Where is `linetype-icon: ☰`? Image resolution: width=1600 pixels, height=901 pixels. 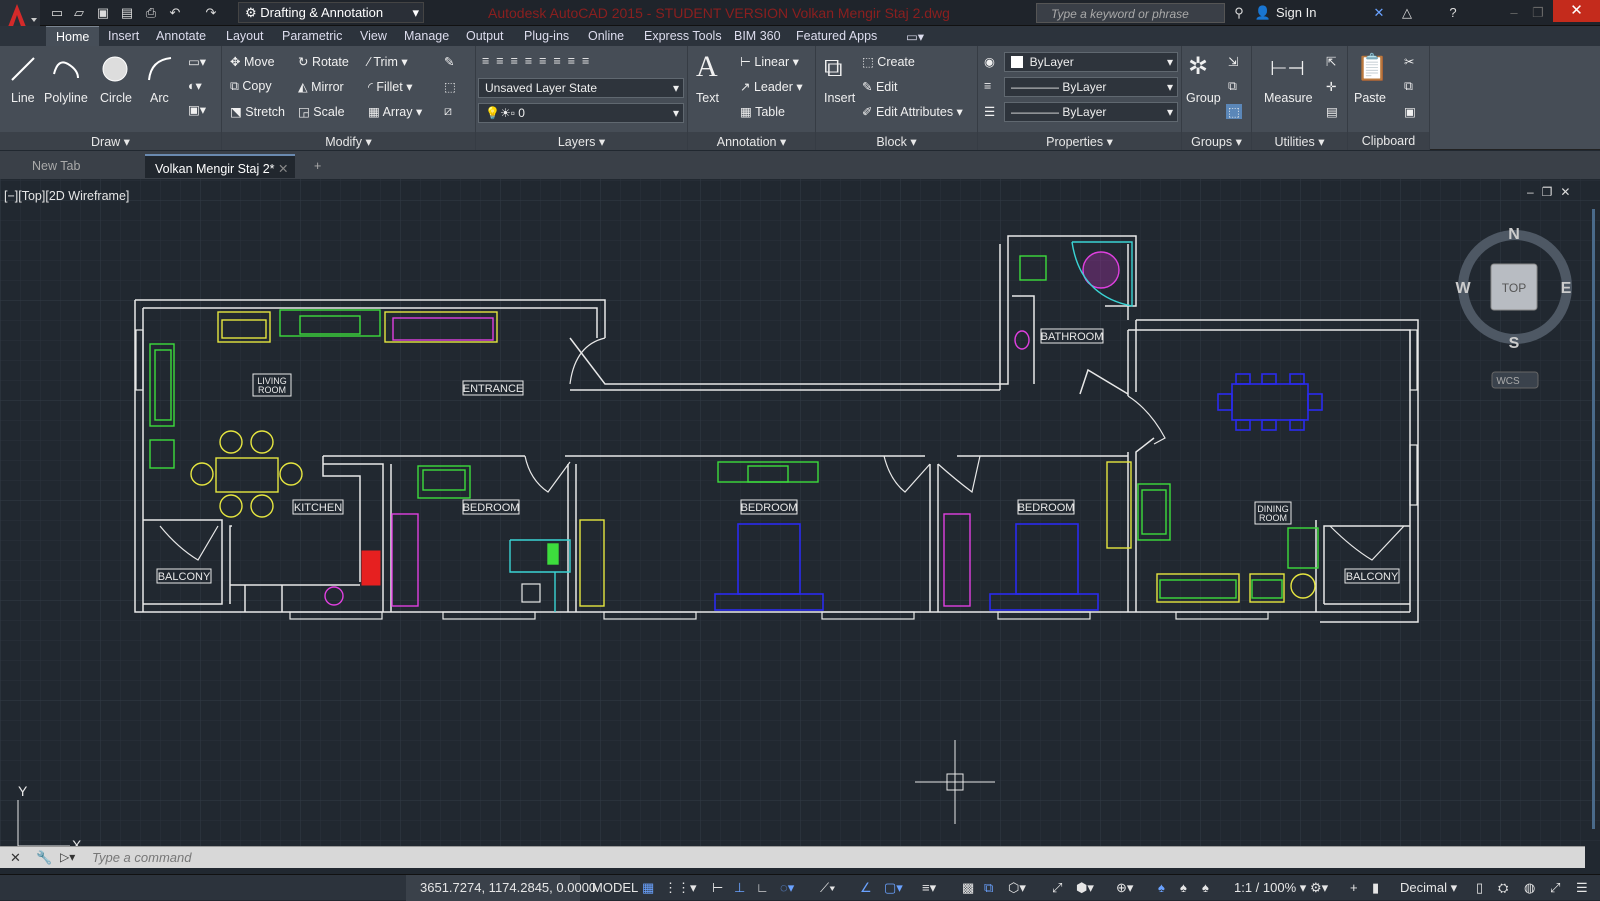
linetype-icon: ☰ is located at coordinates (989, 111).